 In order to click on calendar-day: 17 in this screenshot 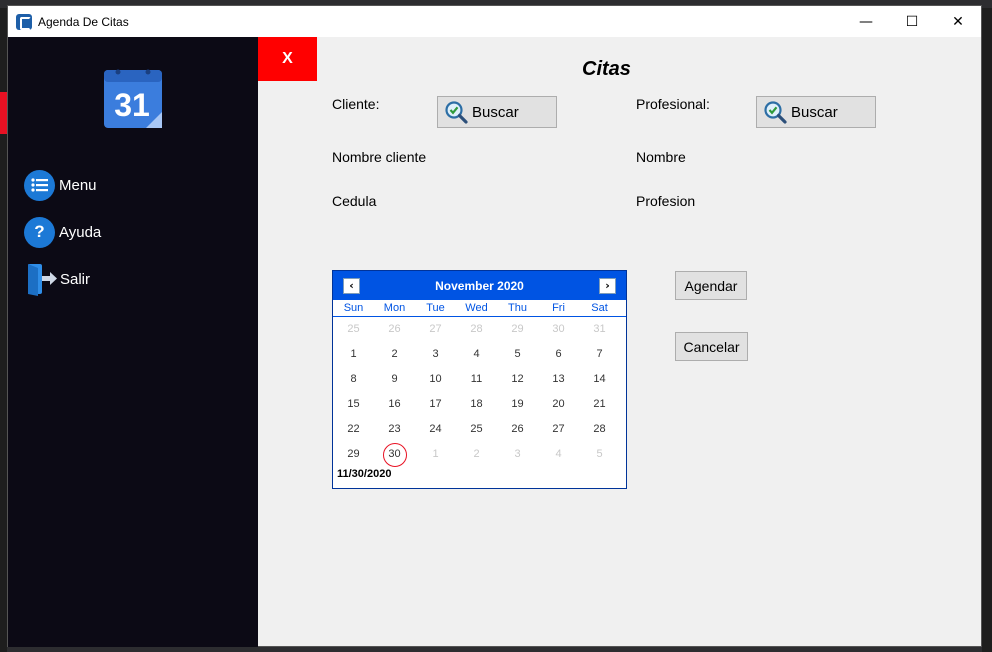, I will do `click(435, 404)`.